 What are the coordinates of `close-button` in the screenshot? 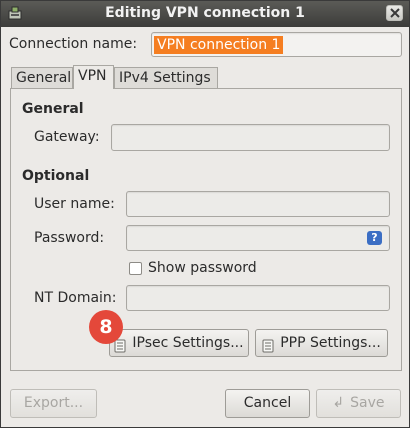 It's located at (394, 13).